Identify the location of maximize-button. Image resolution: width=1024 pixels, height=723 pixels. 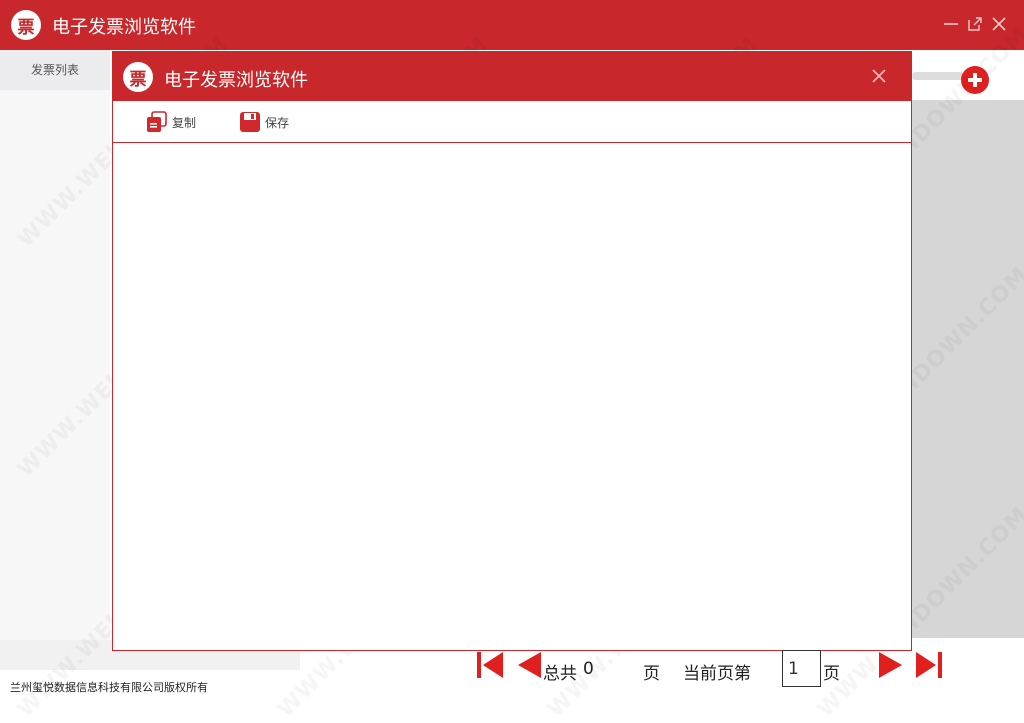
(975, 24).